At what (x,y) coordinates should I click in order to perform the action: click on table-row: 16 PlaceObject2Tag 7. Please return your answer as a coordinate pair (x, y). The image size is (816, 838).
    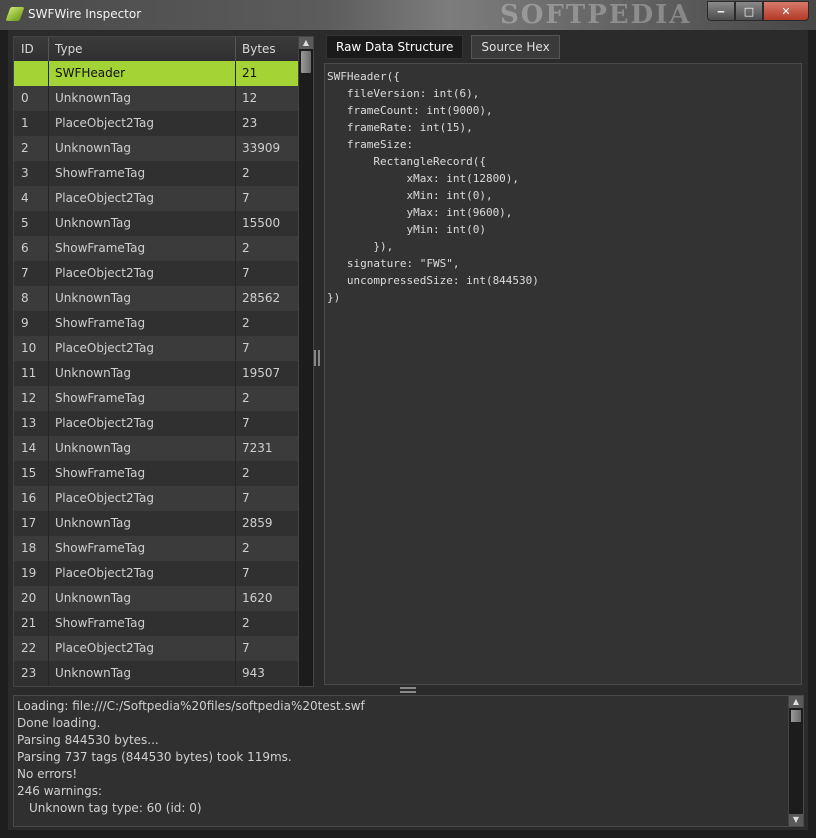
    Looking at the image, I should click on (156, 498).